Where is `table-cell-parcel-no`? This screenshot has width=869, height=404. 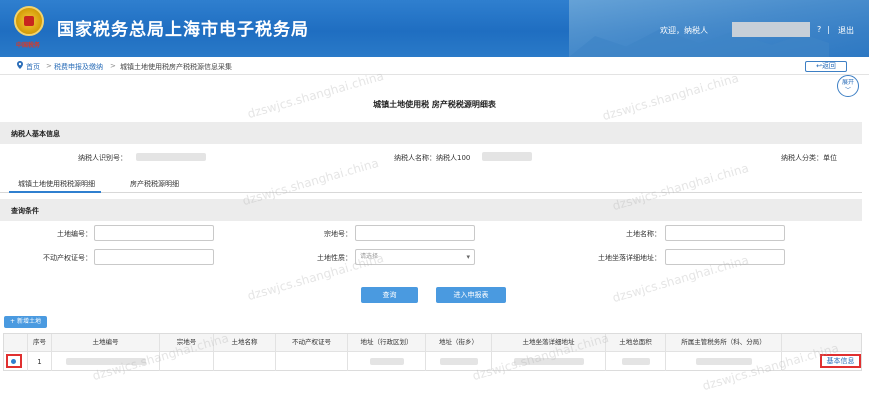 table-cell-parcel-no is located at coordinates (187, 361).